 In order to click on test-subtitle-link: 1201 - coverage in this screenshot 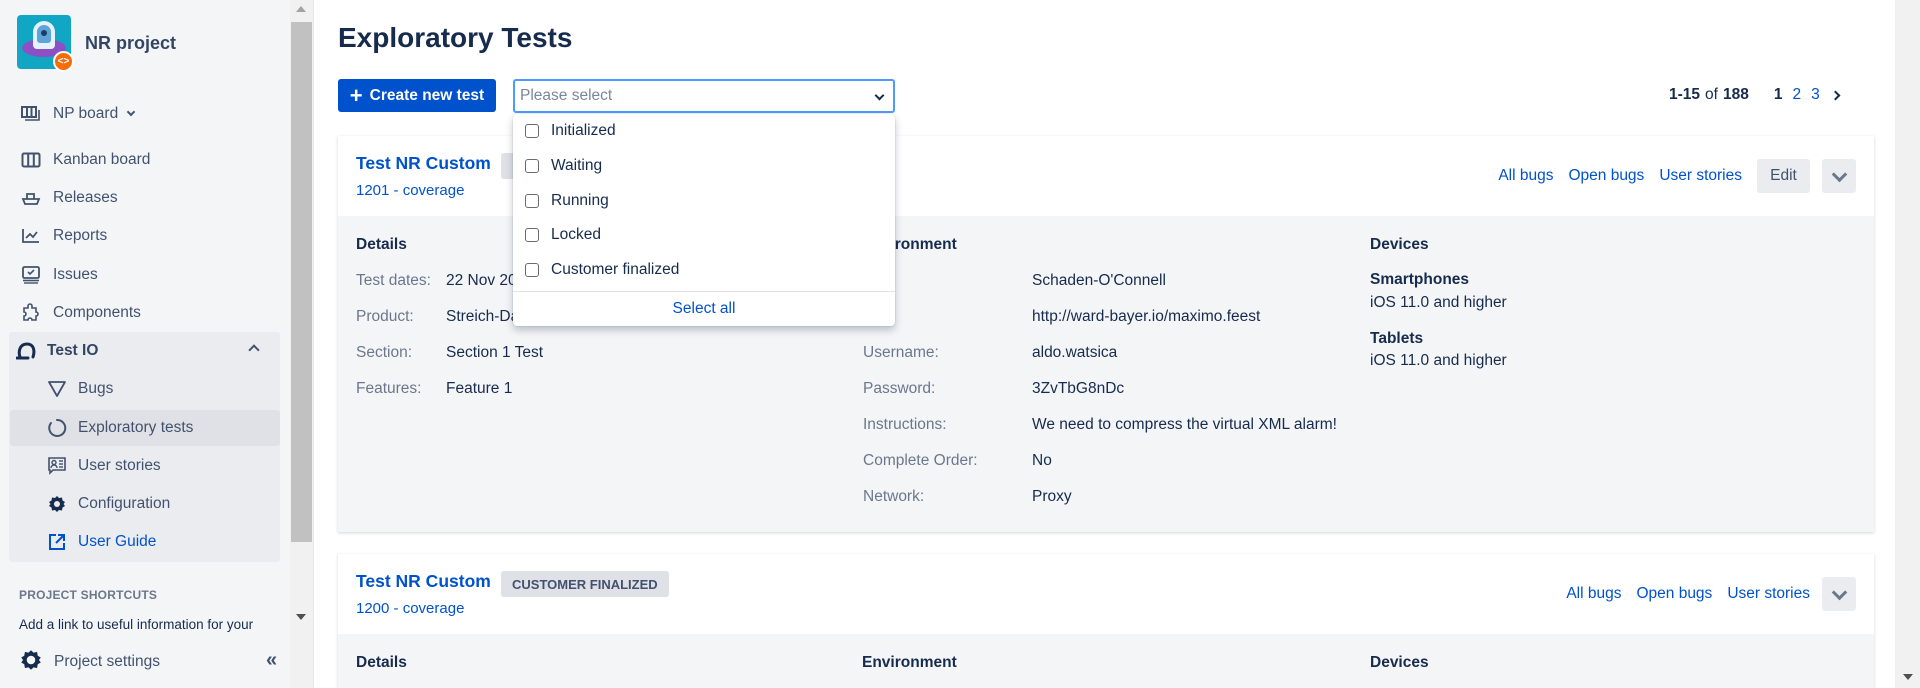, I will do `click(410, 190)`.